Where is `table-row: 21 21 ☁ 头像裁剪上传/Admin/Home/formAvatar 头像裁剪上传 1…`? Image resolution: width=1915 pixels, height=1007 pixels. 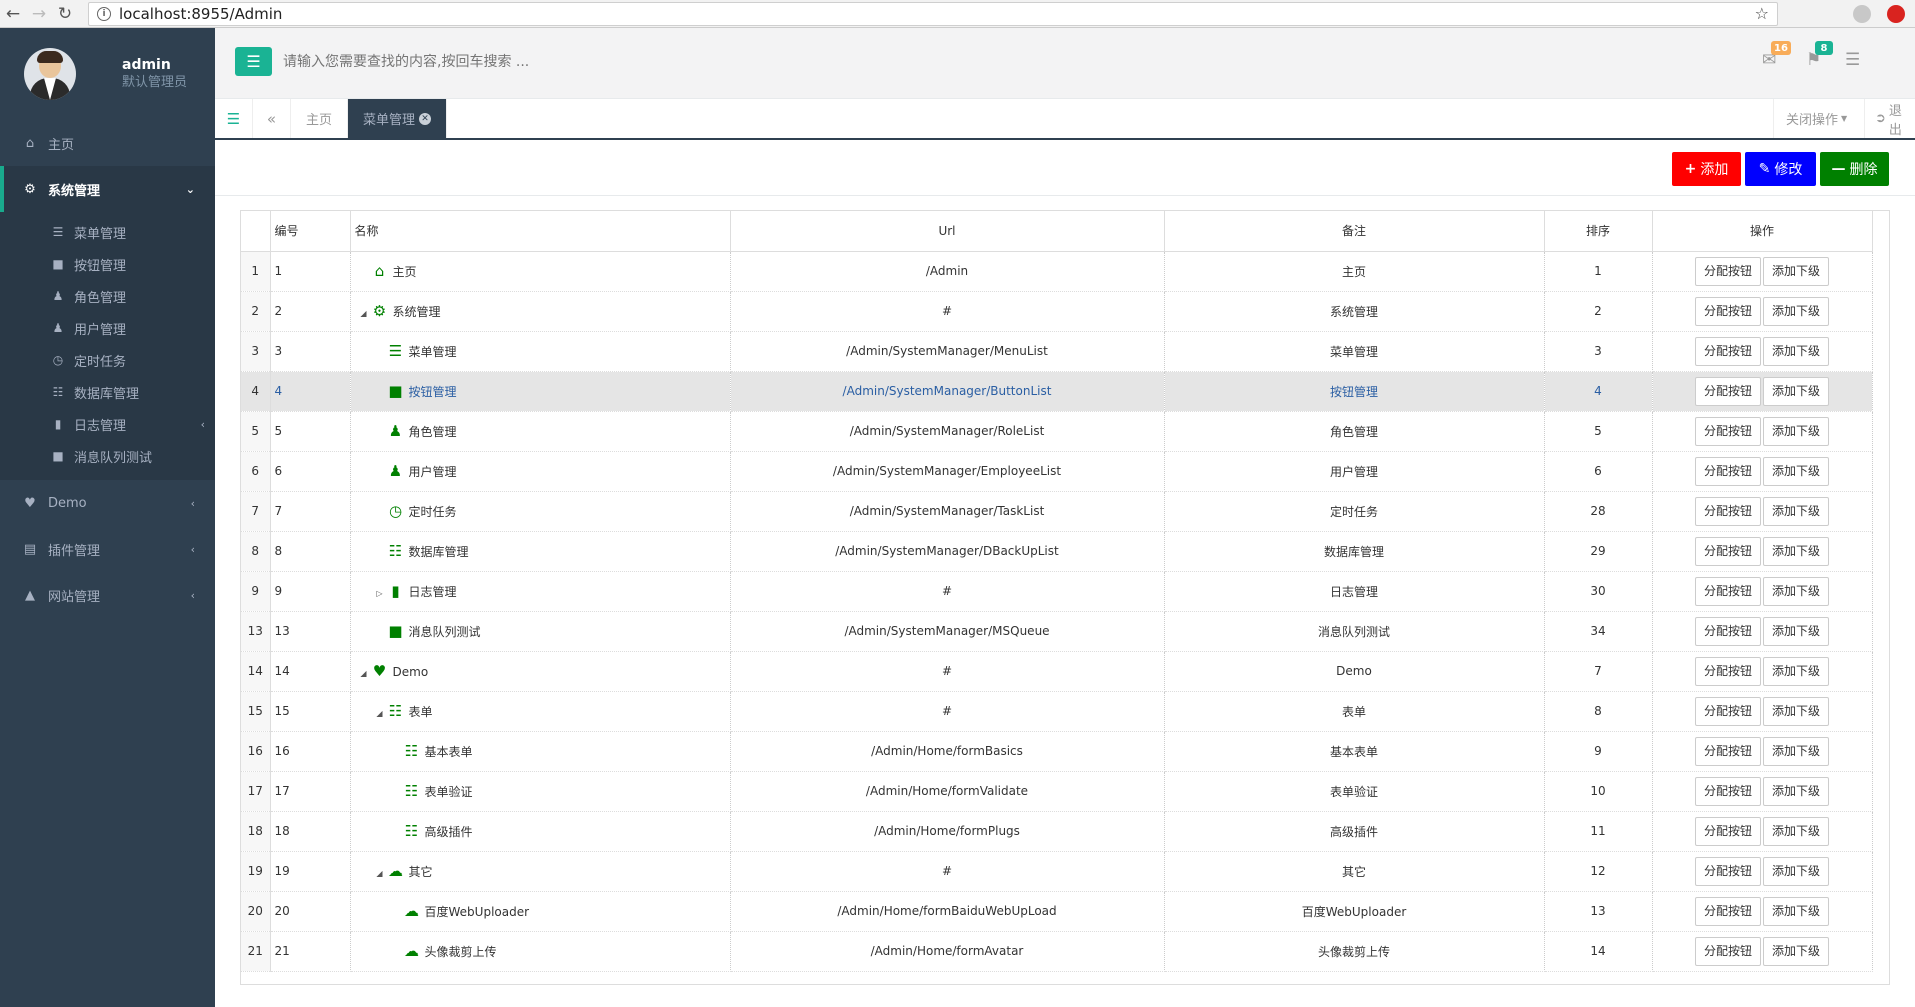 table-row: 21 21 ☁ 头像裁剪上传/Admin/Home/formAvatar 头像裁剪上传 1… is located at coordinates (1057, 951).